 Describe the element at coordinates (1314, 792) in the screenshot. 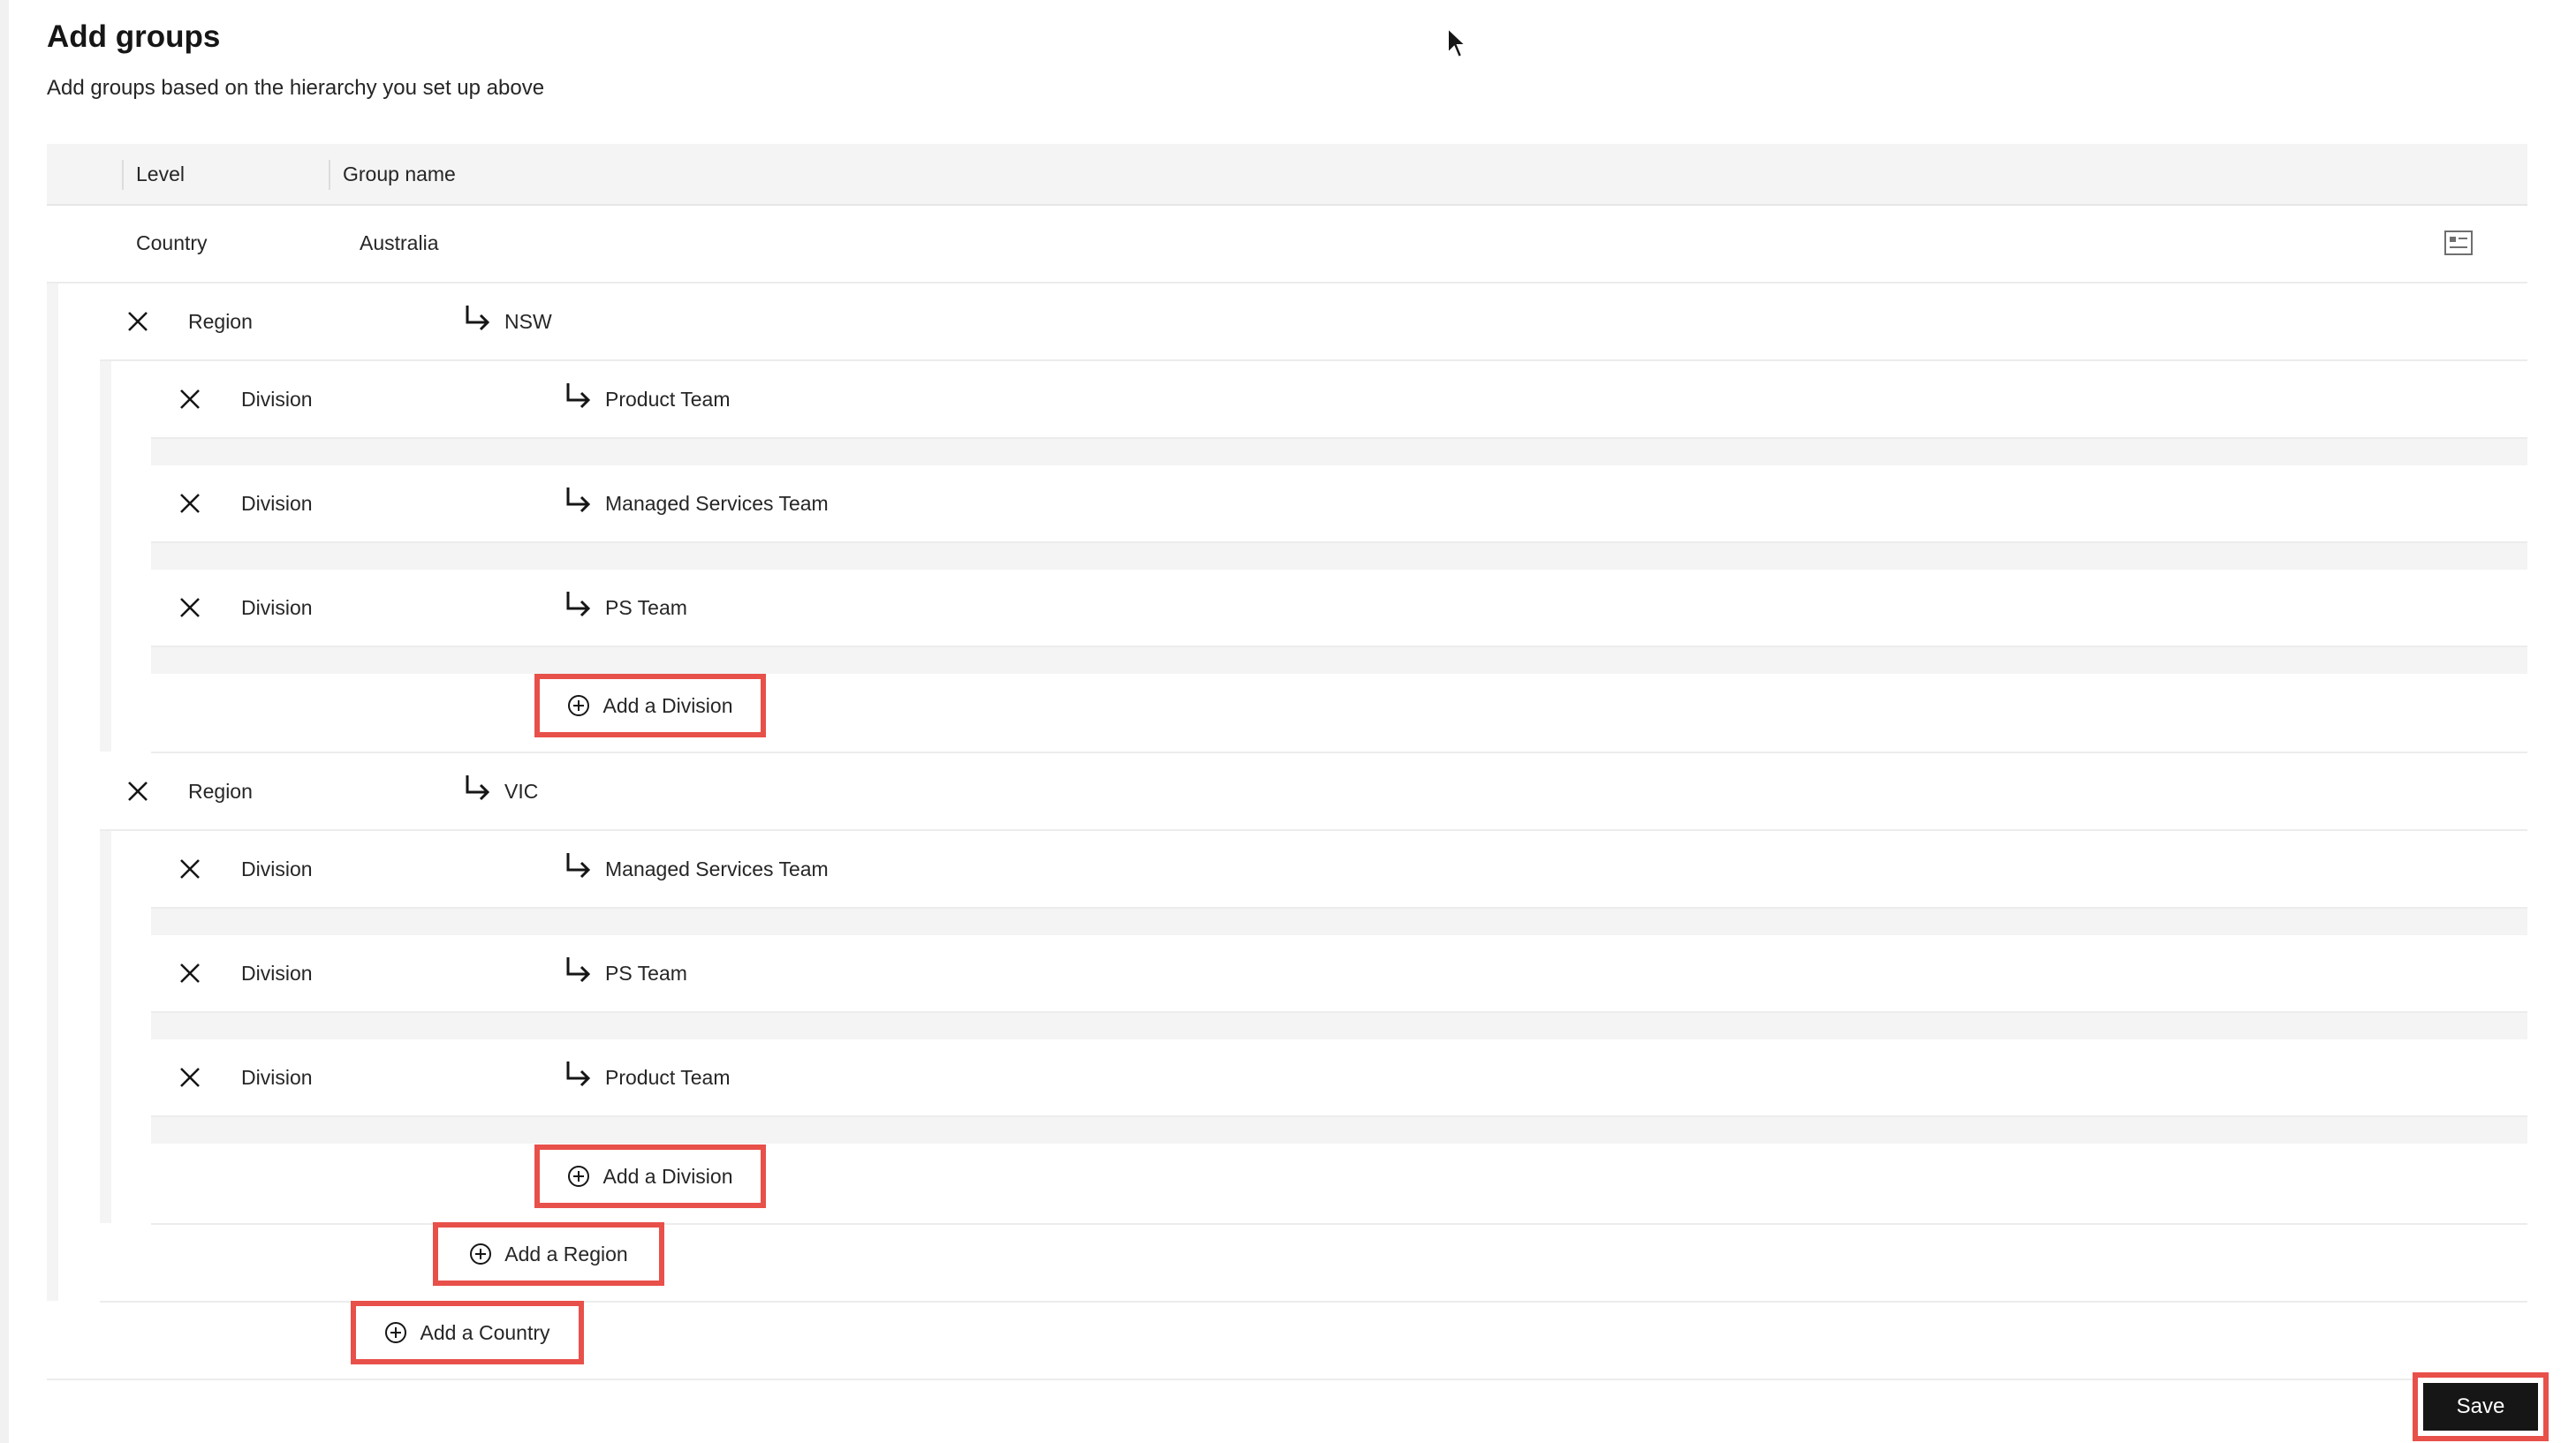

I see `region-row-vic: Region VIC` at that location.